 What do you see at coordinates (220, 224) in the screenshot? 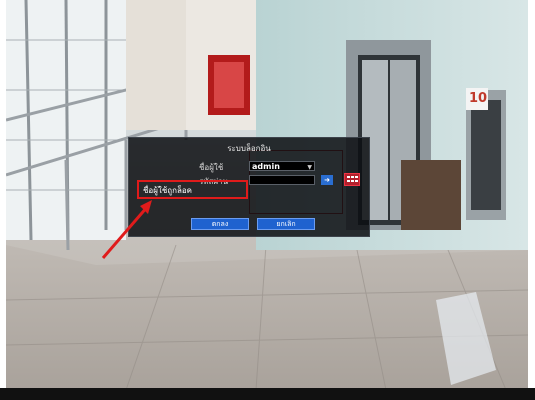
I see `ok-button: ตกลง` at bounding box center [220, 224].